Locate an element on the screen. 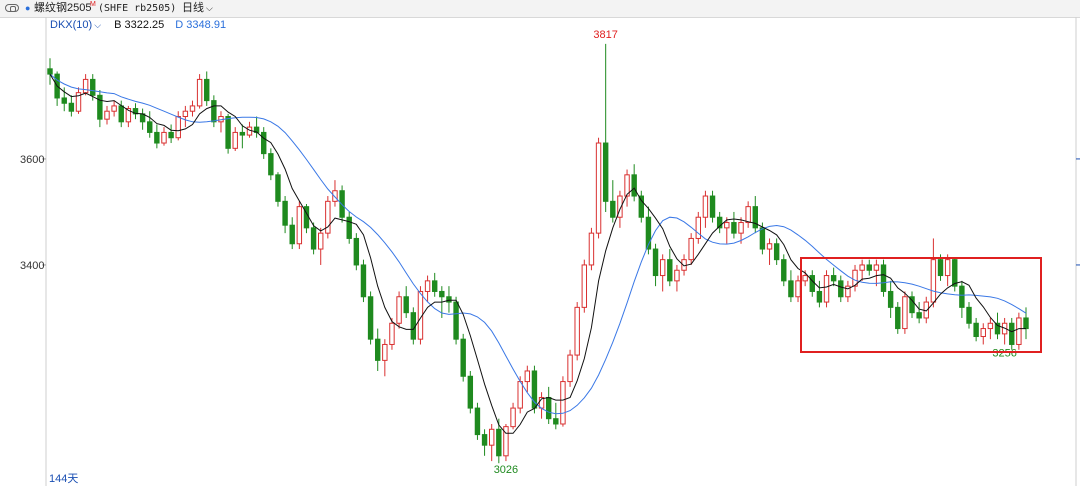 Image resolution: width=1080 pixels, height=486 pixels. instrument-code: (SHFE rb2505) is located at coordinates (137, 8).